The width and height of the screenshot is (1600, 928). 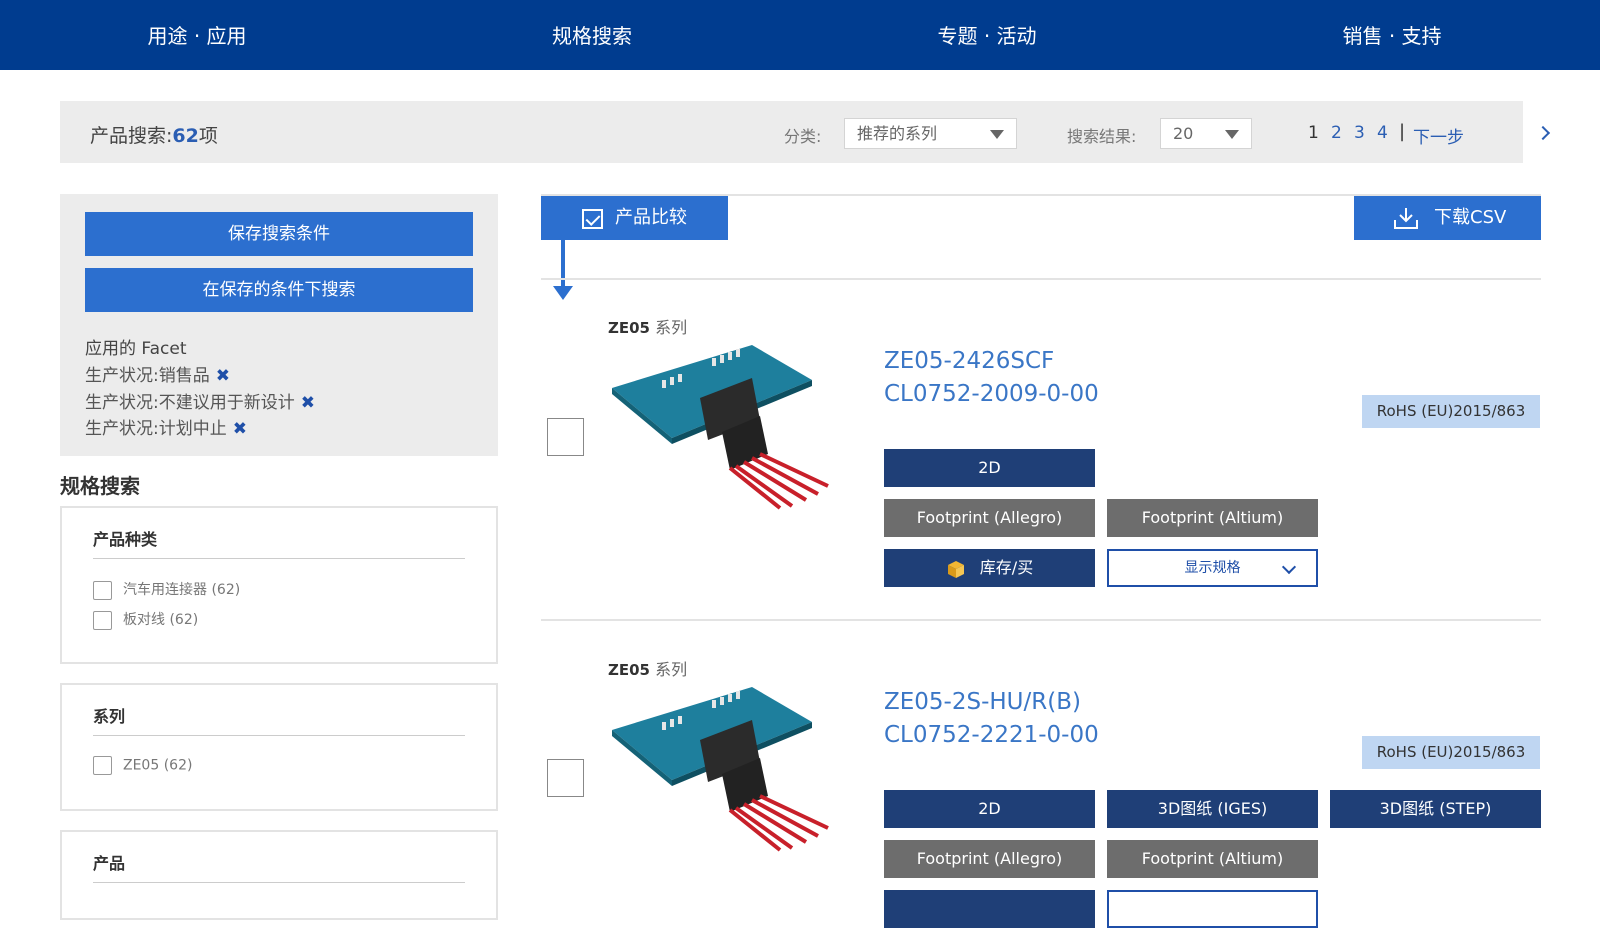 What do you see at coordinates (1406, 218) in the screenshot?
I see `download-icon` at bounding box center [1406, 218].